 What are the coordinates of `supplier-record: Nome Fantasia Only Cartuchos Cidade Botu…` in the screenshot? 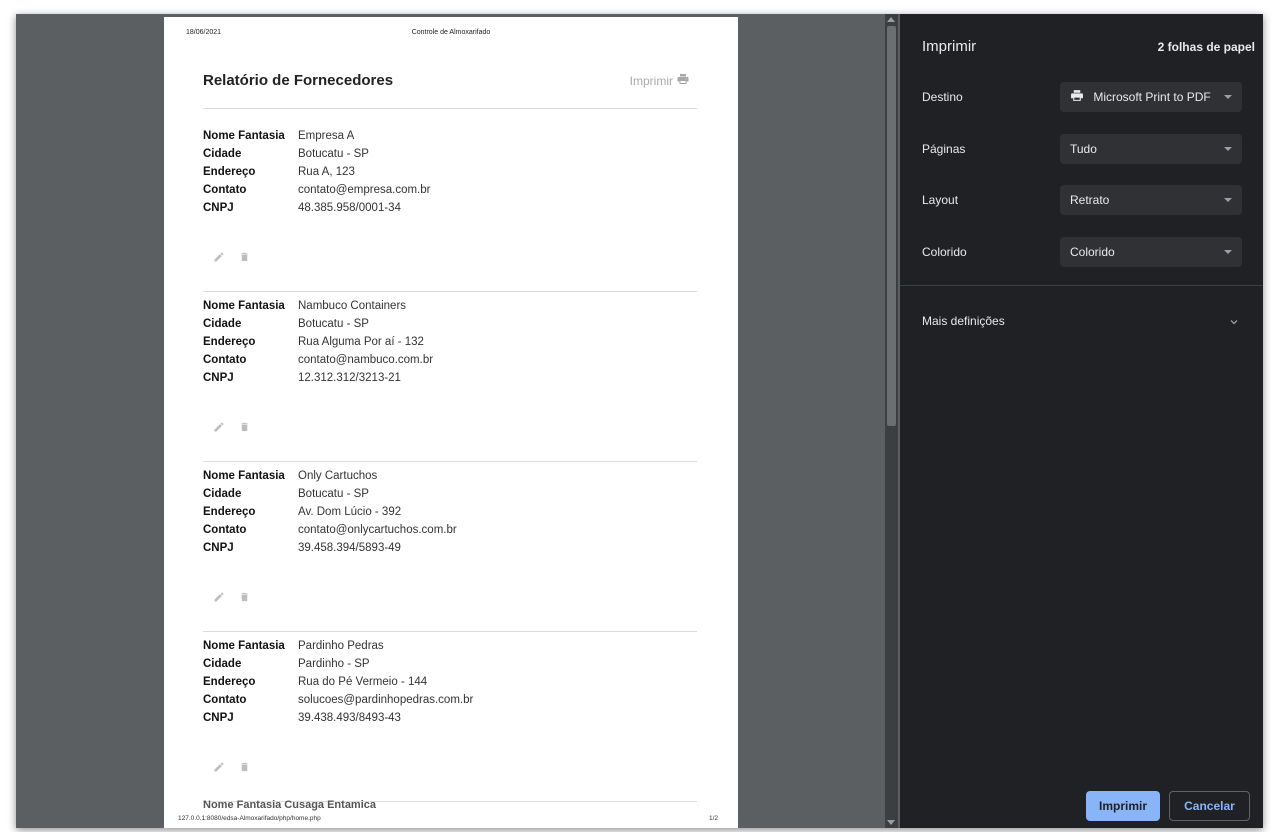 It's located at (450, 547).